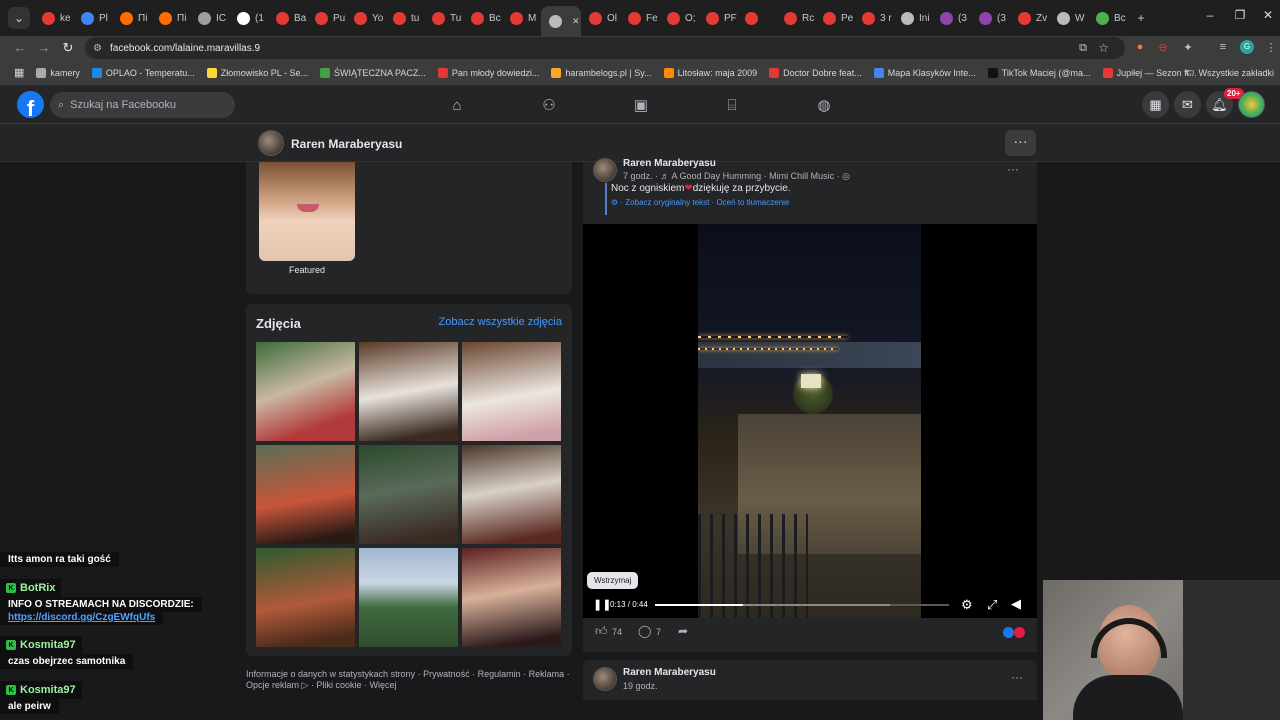 This screenshot has width=1280, height=720. What do you see at coordinates (605, 679) in the screenshot?
I see `next-post-avatar` at bounding box center [605, 679].